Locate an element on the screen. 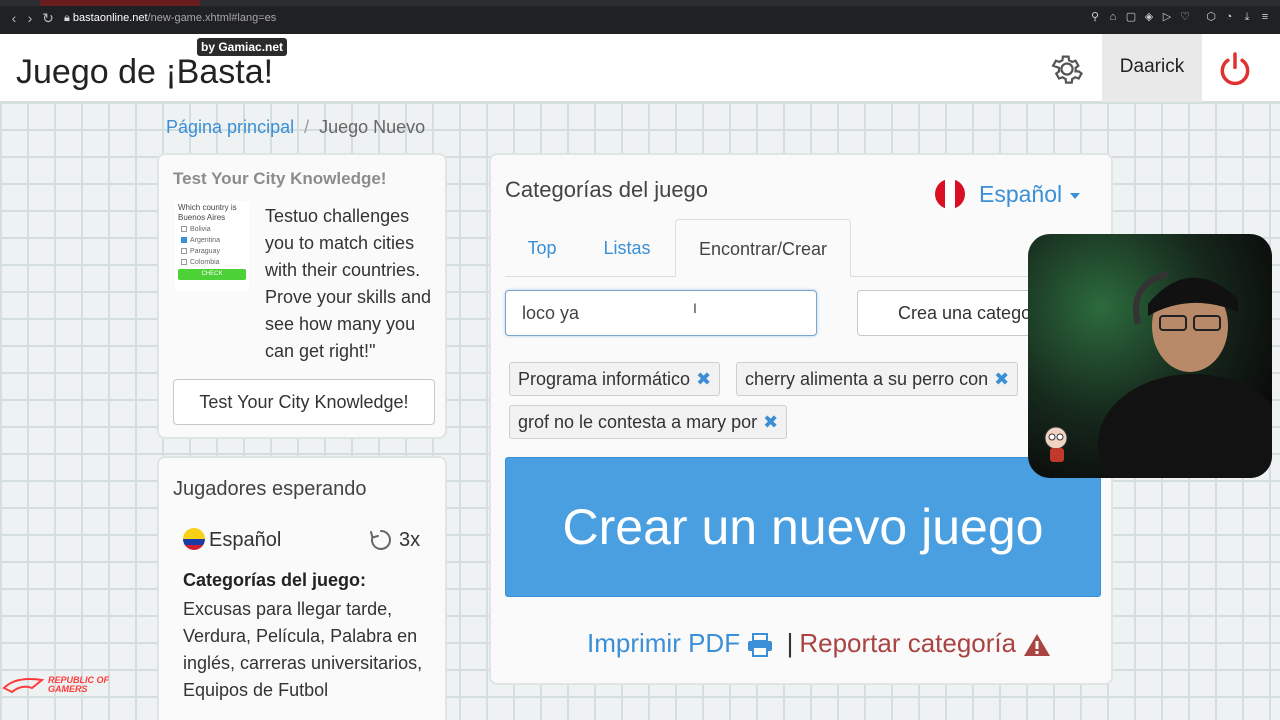  pin-icon: ⌂ is located at coordinates (1113, 17).